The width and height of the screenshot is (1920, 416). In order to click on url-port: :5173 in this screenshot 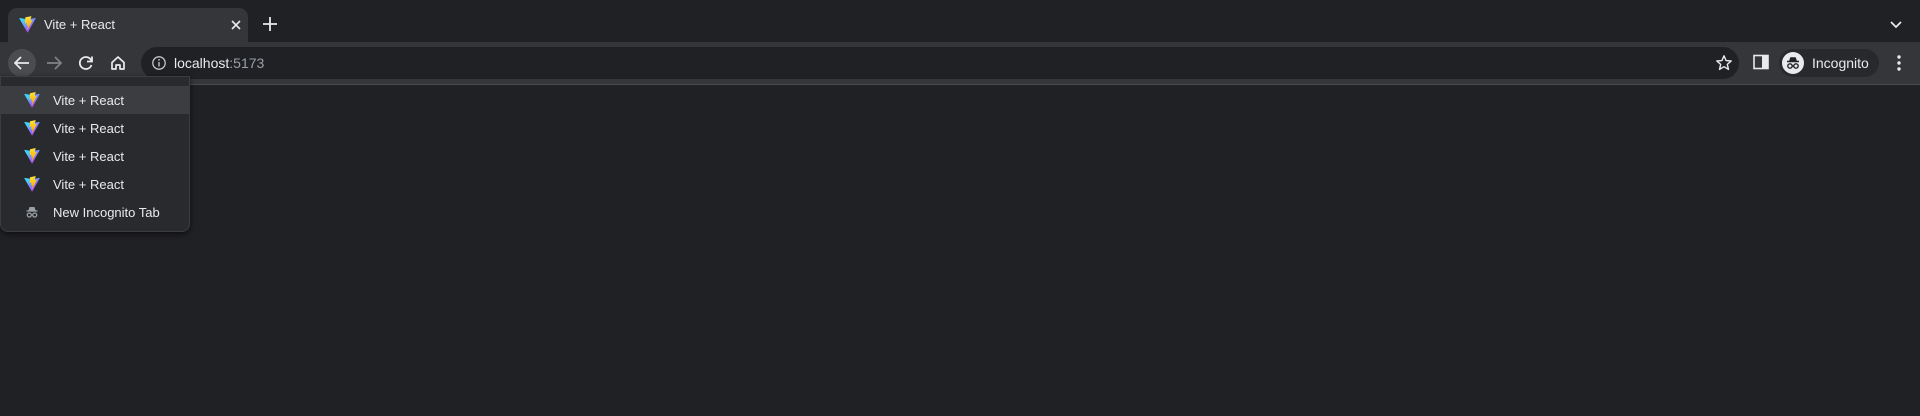, I will do `click(247, 63)`.